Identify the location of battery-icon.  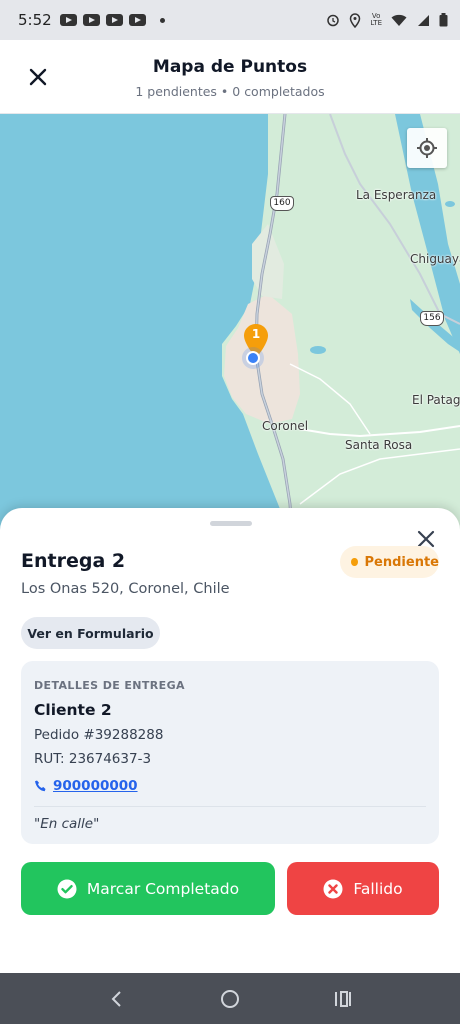
(443, 20).